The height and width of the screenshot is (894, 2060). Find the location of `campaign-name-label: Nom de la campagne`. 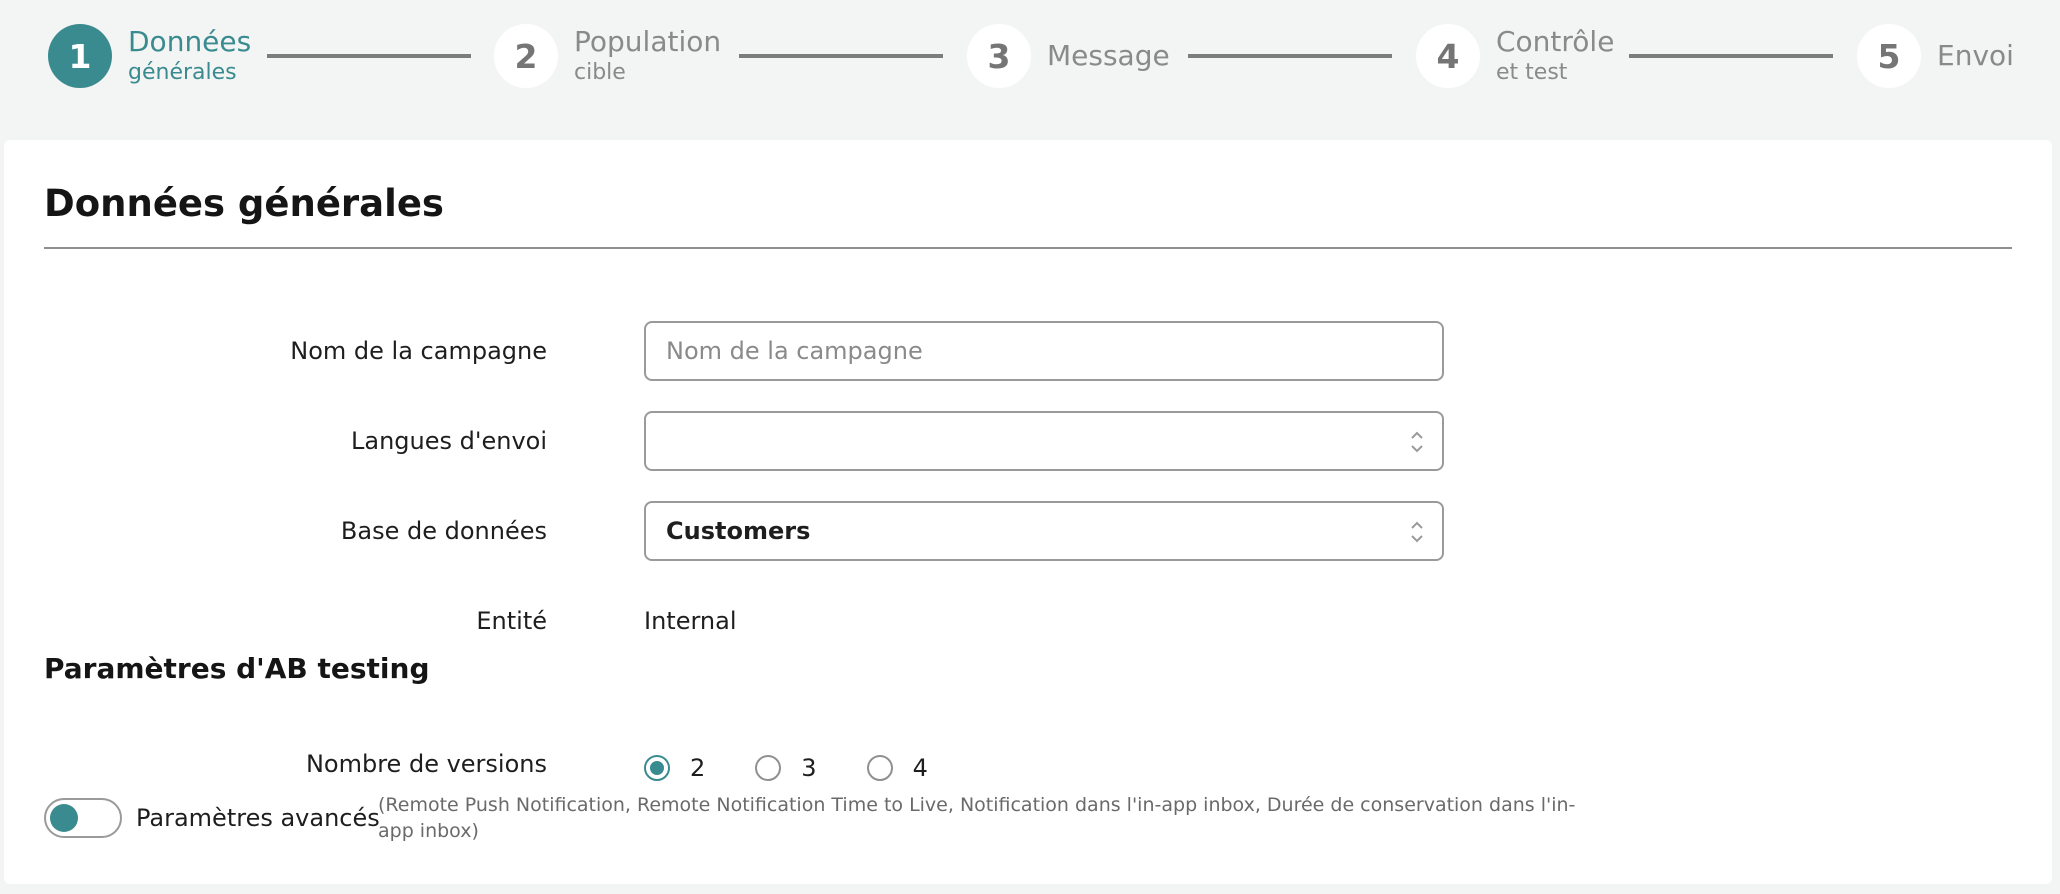

campaign-name-label: Nom de la campagne is located at coordinates (418, 351).